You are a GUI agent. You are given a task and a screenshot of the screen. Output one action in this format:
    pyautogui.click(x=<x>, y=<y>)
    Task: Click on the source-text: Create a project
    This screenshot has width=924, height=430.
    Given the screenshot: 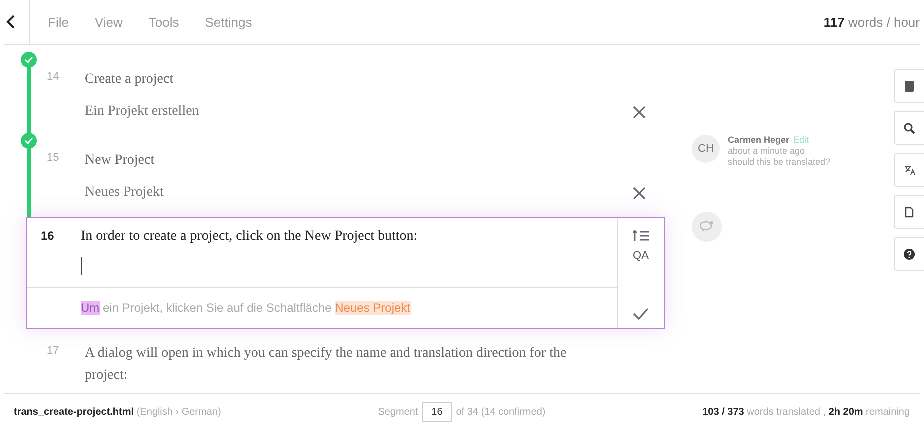 What is the action you would take?
    pyautogui.click(x=130, y=80)
    